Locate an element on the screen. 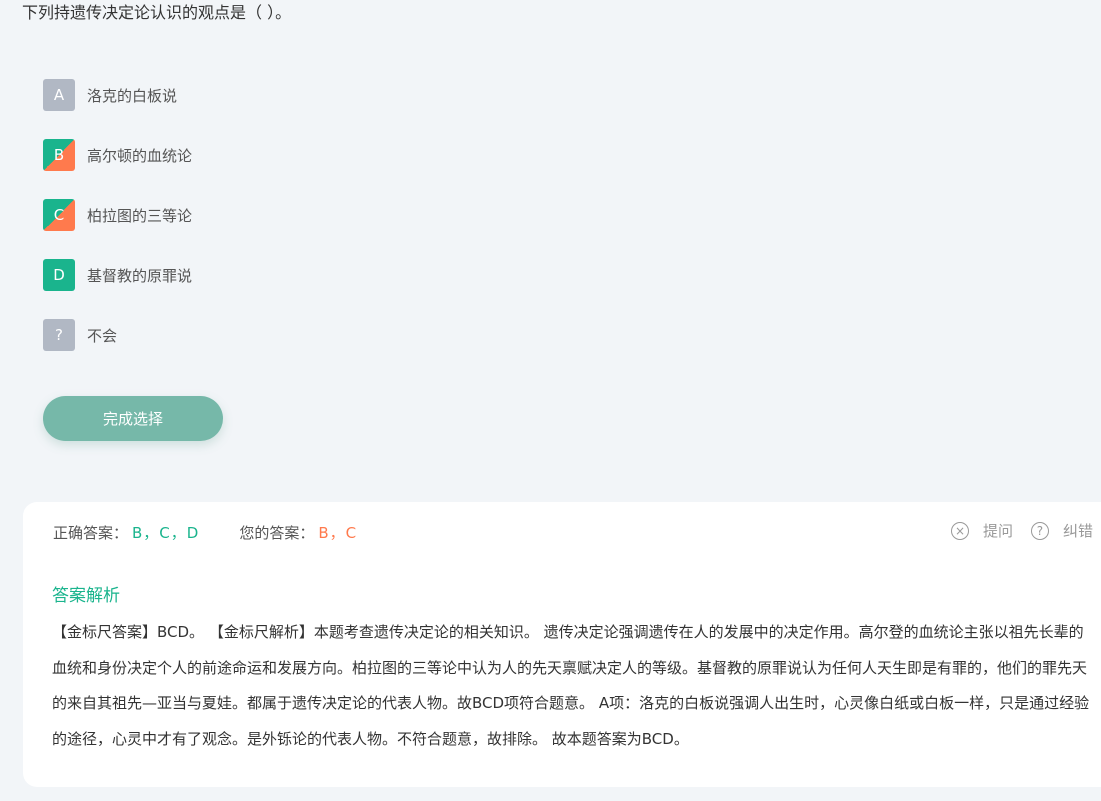  option-a-label: 洛克的白板说 is located at coordinates (132, 95).